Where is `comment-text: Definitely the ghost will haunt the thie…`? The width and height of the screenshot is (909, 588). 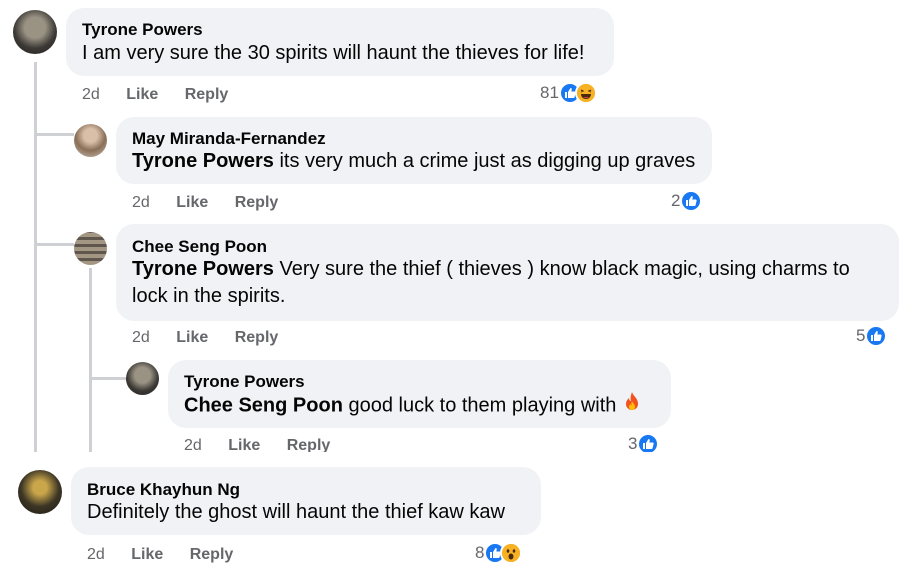 comment-text: Definitely the ghost will haunt the thie… is located at coordinates (296, 512).